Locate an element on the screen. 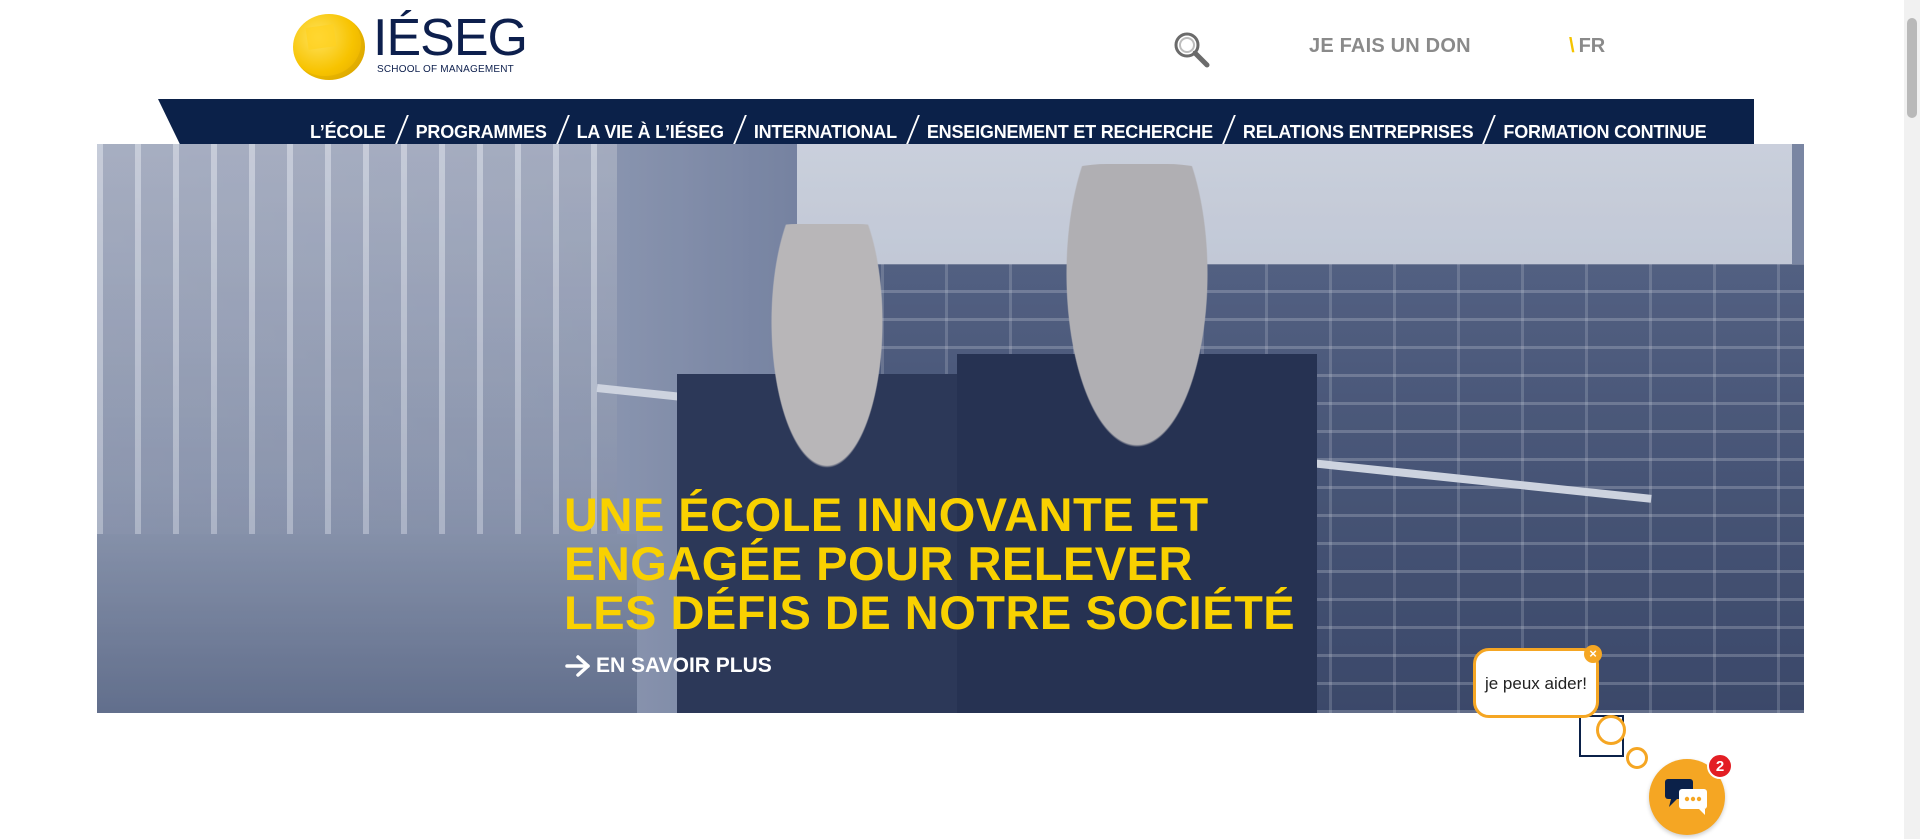  chat-prompt-bubble: je peux aider! × is located at coordinates (1537, 681).